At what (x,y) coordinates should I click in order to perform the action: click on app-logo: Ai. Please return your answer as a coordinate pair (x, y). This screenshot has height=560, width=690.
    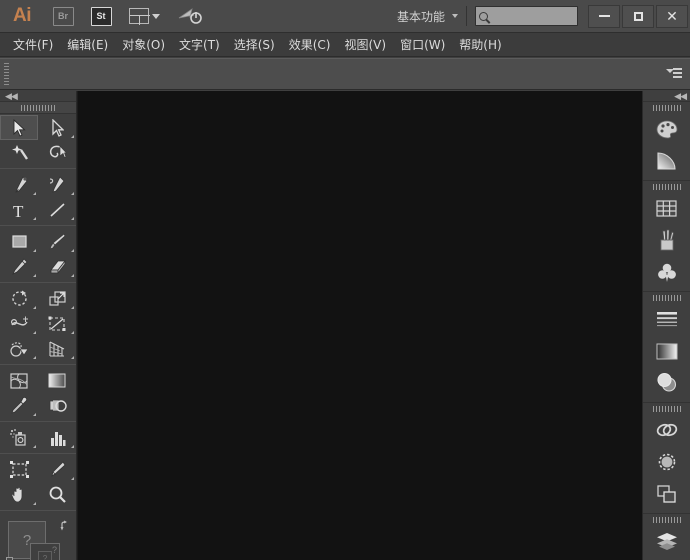
    Looking at the image, I should click on (22, 15).